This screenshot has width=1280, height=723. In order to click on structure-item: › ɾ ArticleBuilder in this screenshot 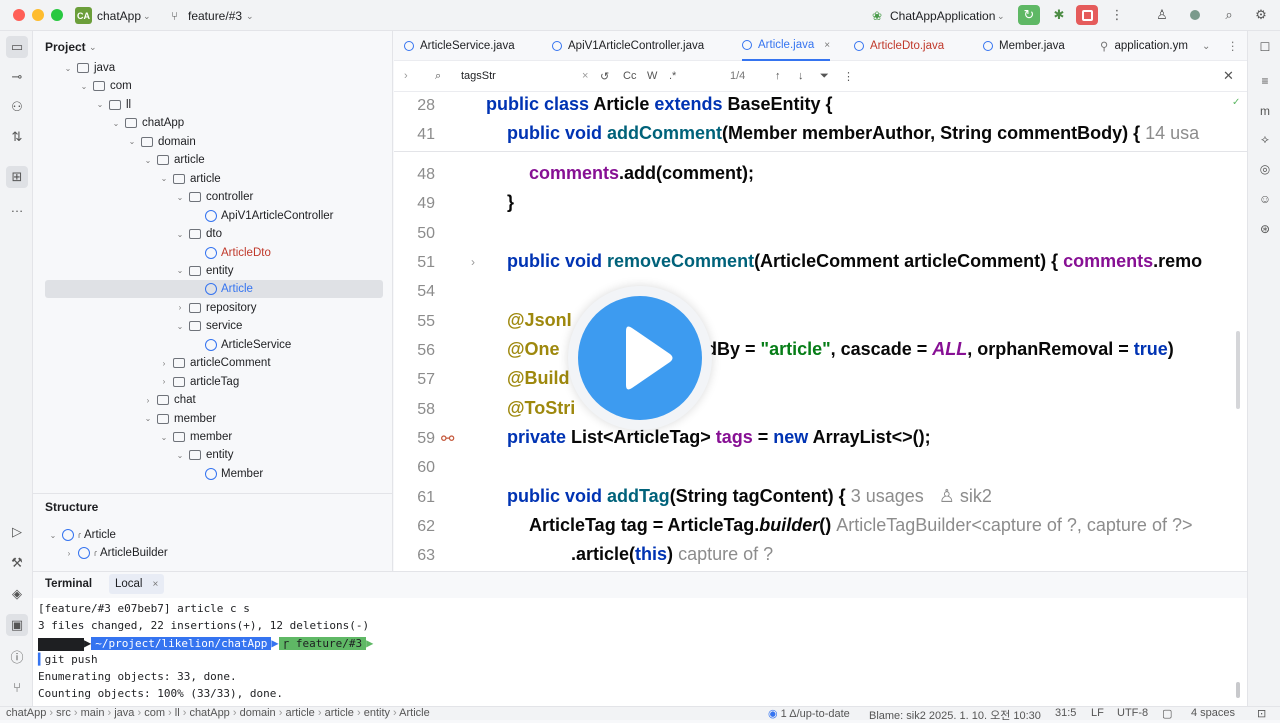, I will do `click(233, 553)`.